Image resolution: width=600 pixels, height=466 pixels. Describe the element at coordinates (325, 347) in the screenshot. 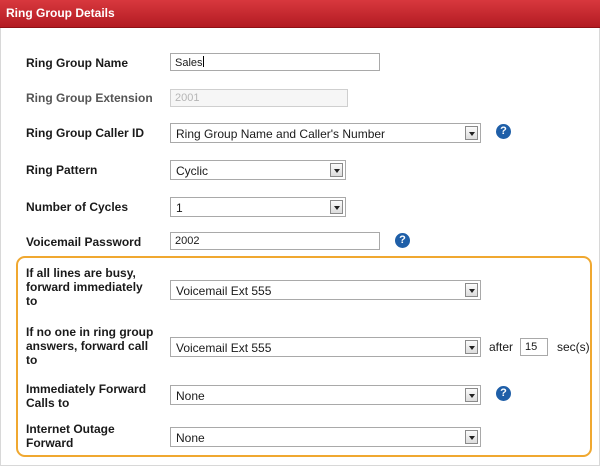

I see `no-answer-forward-select: Voicemail Ext 555` at that location.